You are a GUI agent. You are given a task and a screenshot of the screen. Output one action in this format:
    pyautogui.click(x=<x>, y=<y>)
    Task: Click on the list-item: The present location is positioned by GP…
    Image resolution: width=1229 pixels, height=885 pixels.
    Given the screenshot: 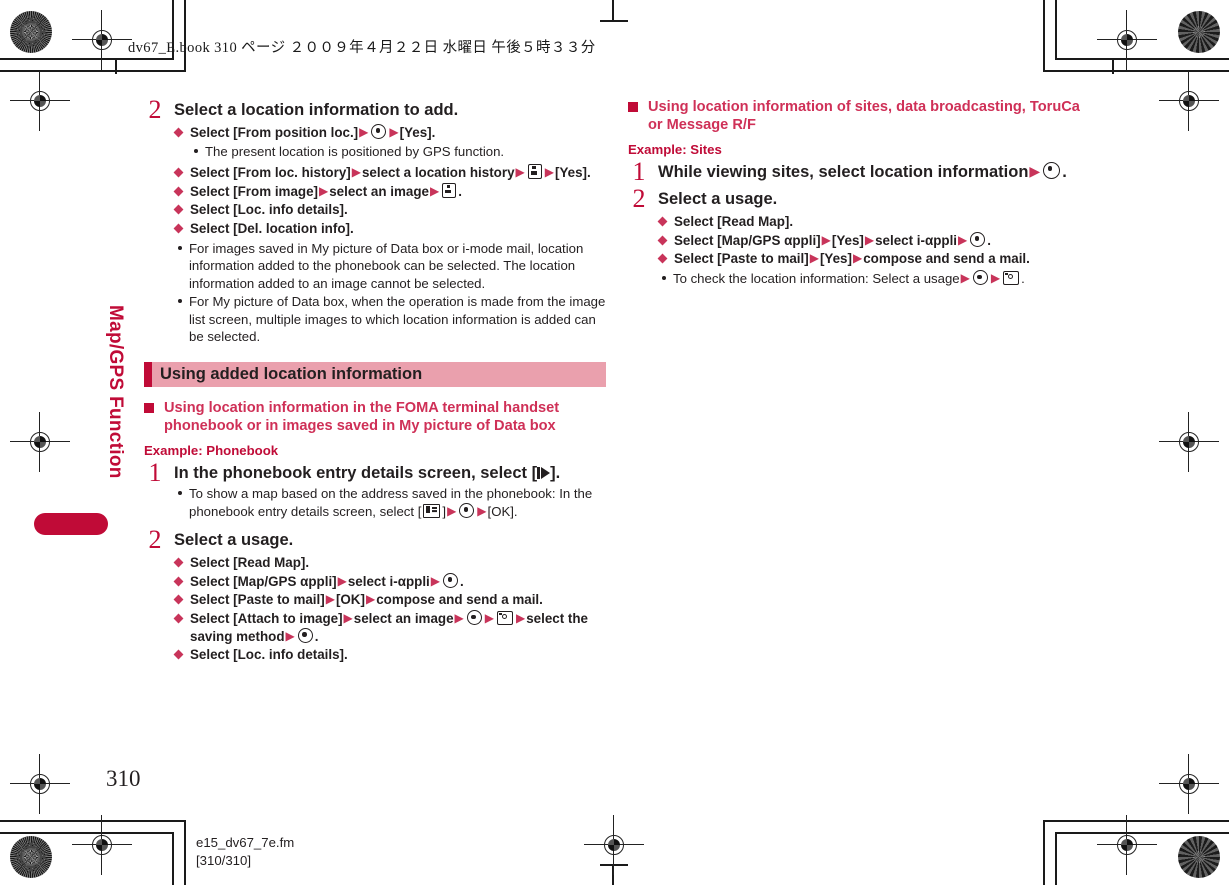 What is the action you would take?
    pyautogui.click(x=398, y=152)
    